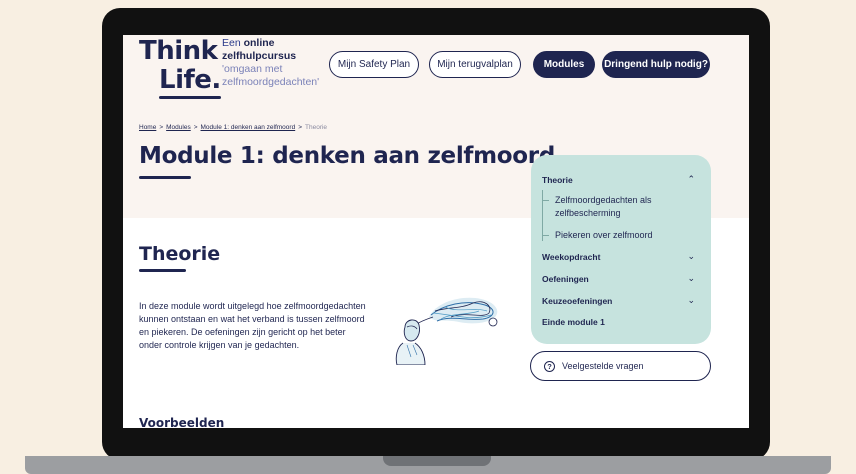 Image resolution: width=856 pixels, height=474 pixels. I want to click on section-title: Theorie, so click(180, 254).